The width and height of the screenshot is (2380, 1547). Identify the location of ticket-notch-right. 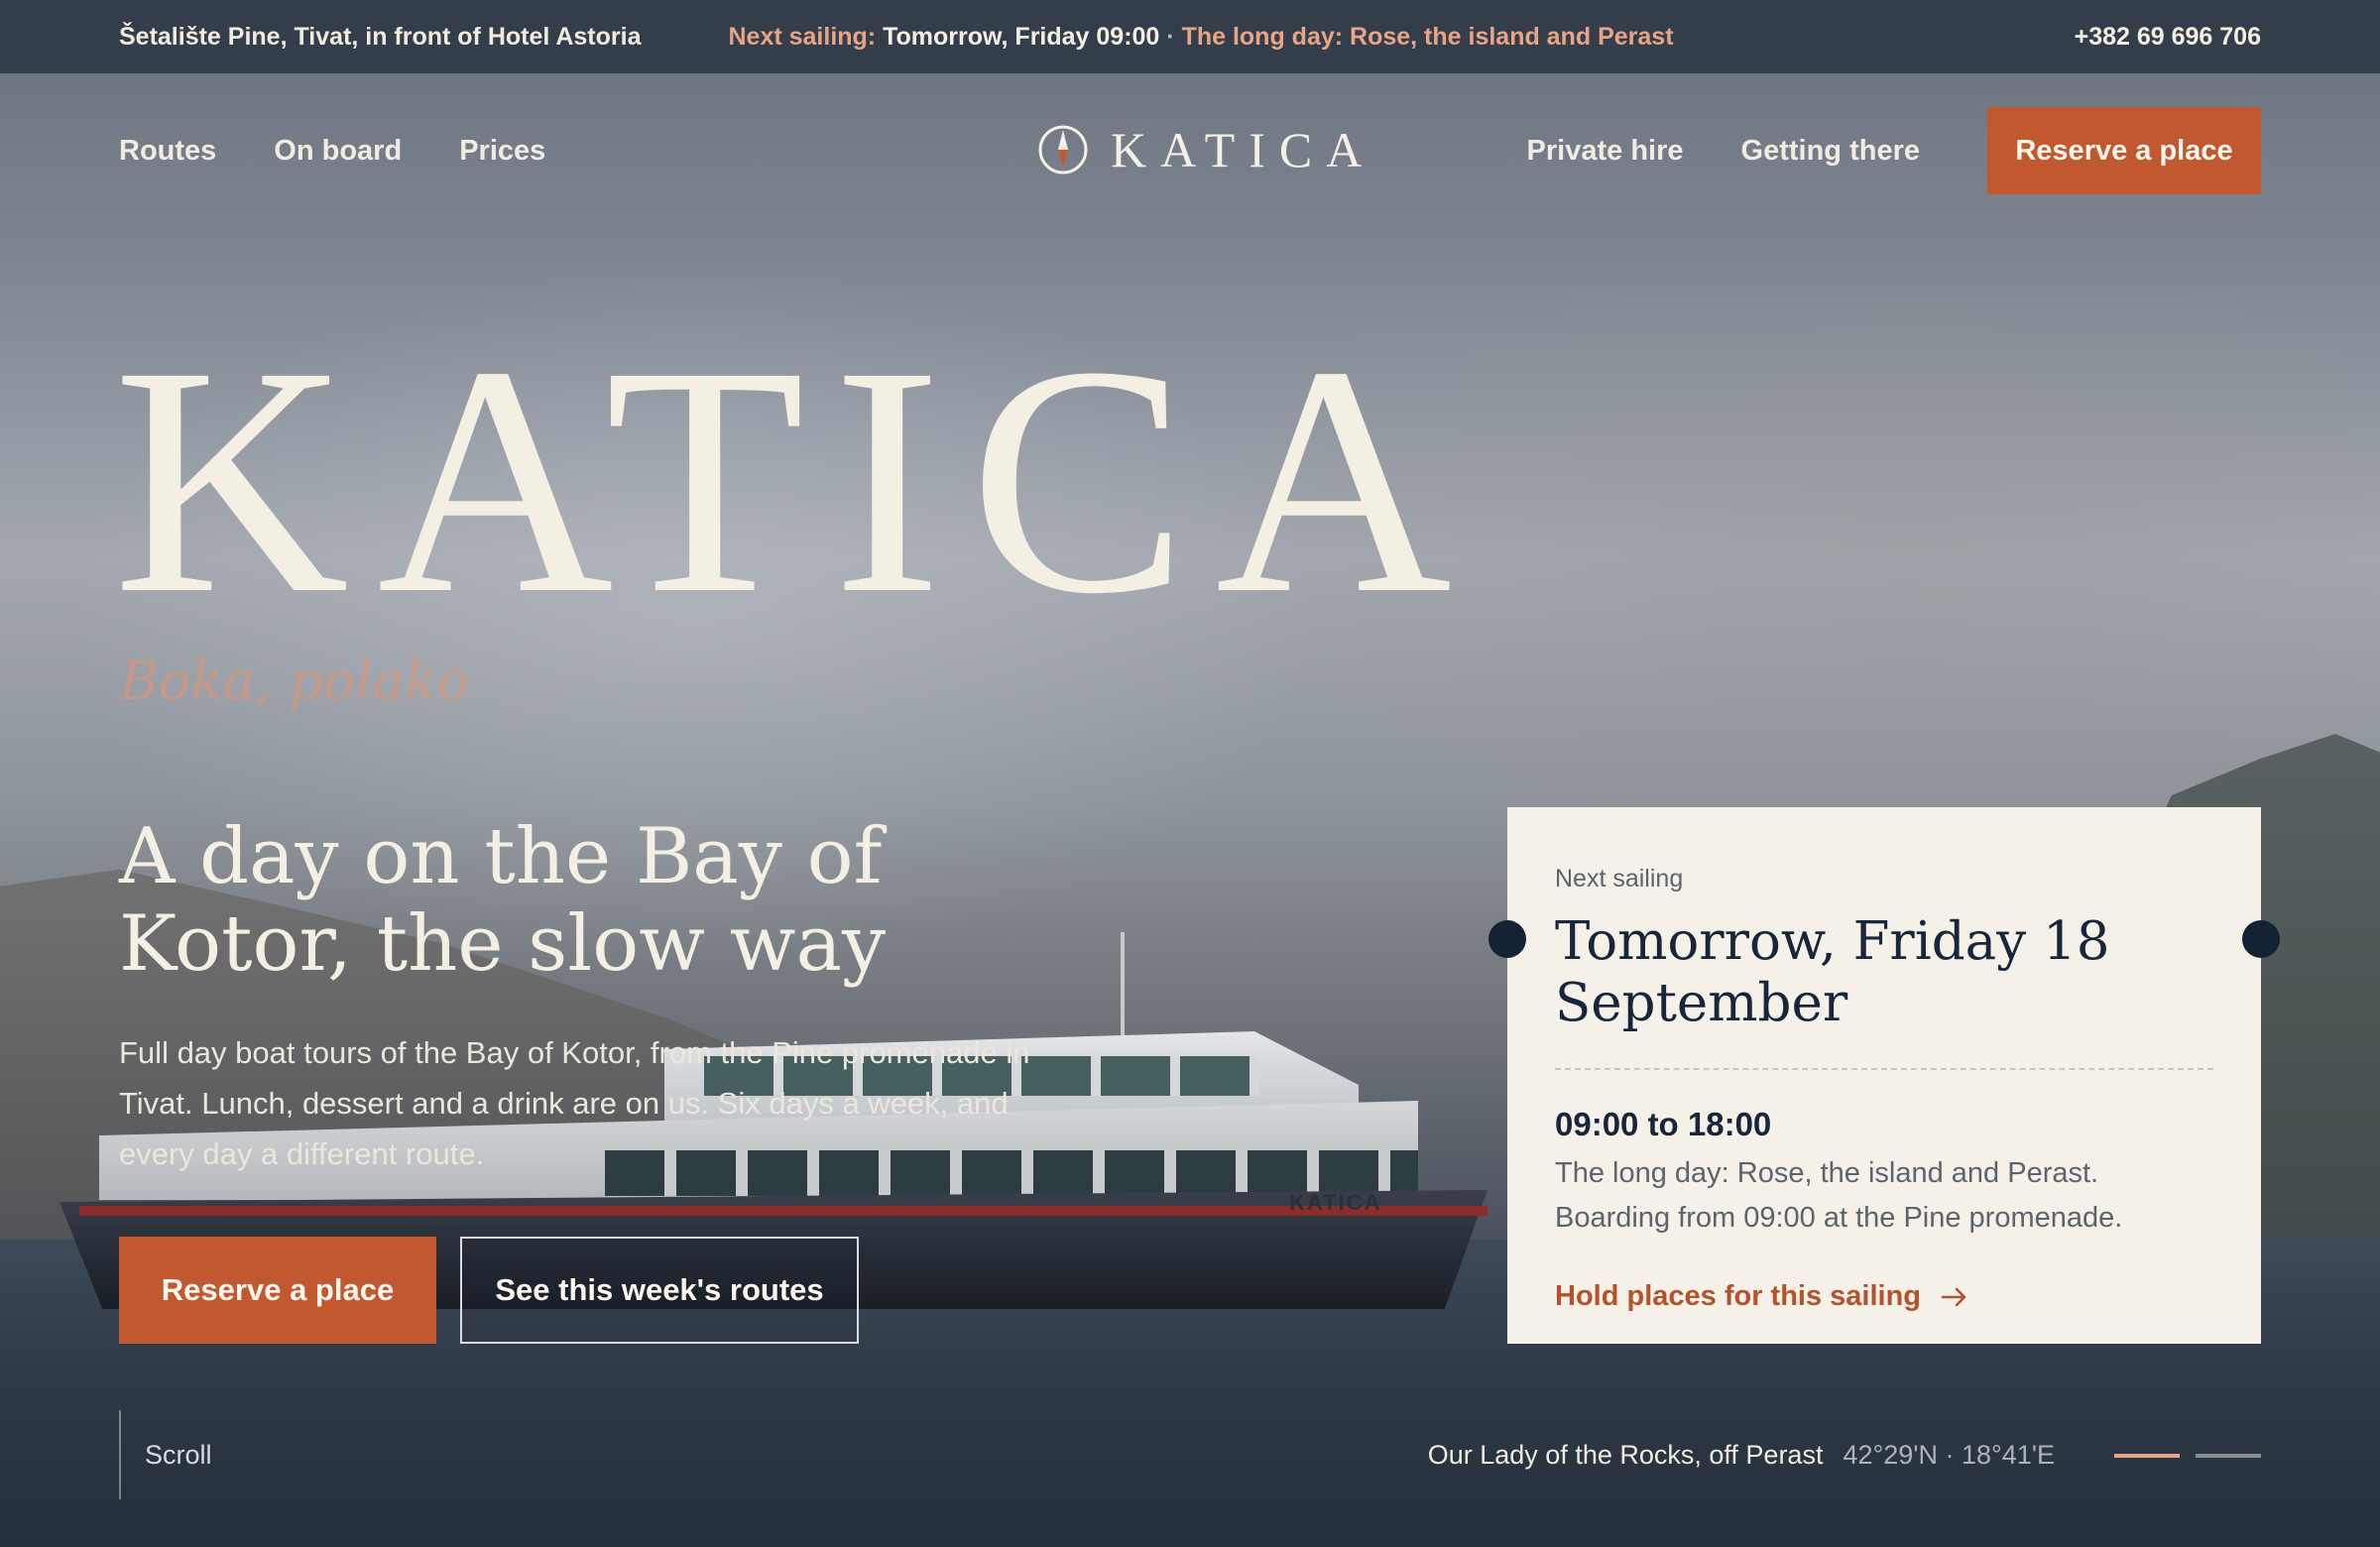
(2261, 939).